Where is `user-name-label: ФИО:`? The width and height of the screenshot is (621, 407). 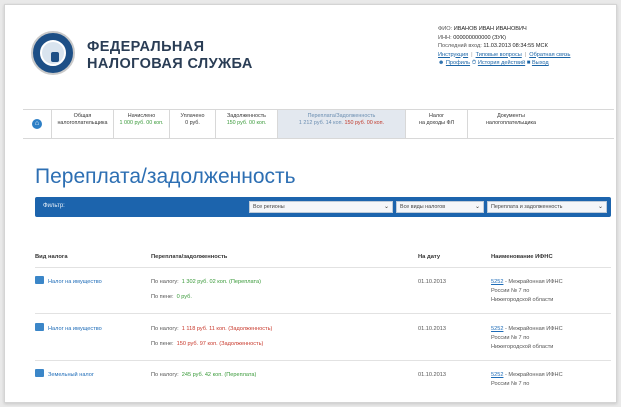
user-name-label: ФИО: is located at coordinates (445, 29).